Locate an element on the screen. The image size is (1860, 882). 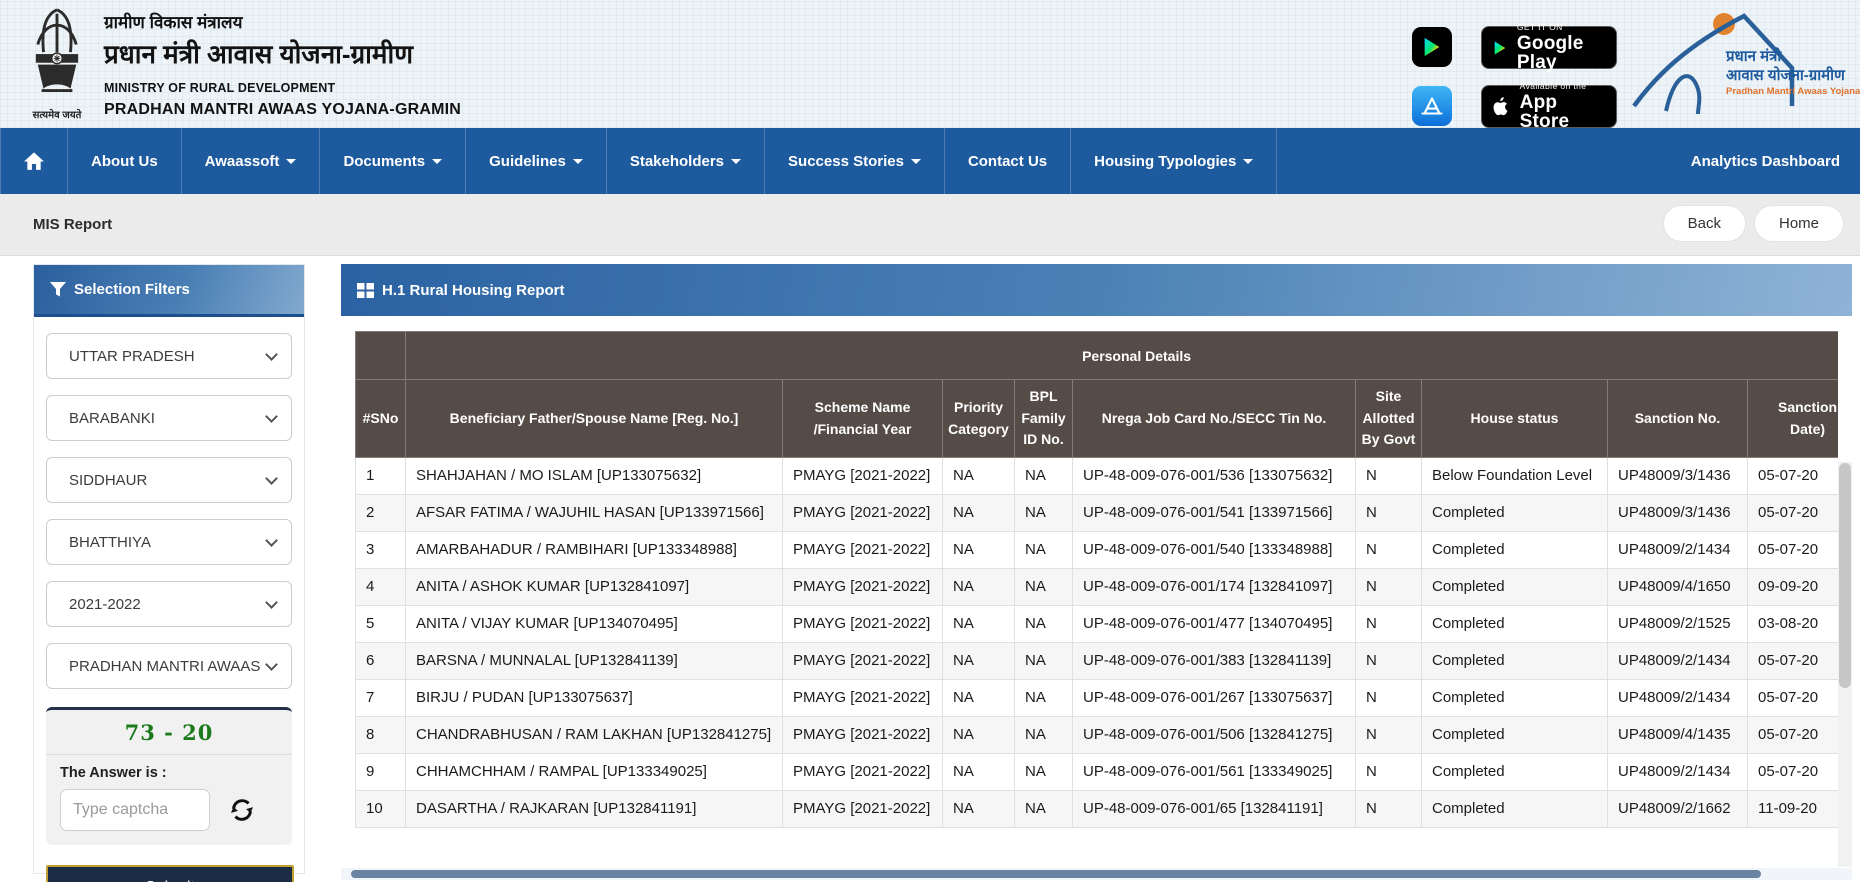
table-horizontal-scrollbar is located at coordinates (1096, 874).